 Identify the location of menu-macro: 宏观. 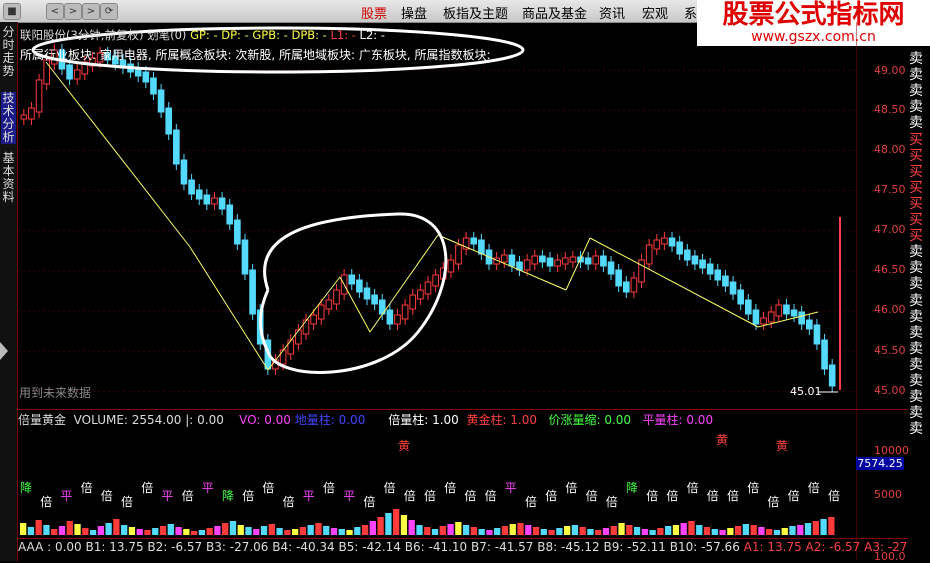
(655, 12).